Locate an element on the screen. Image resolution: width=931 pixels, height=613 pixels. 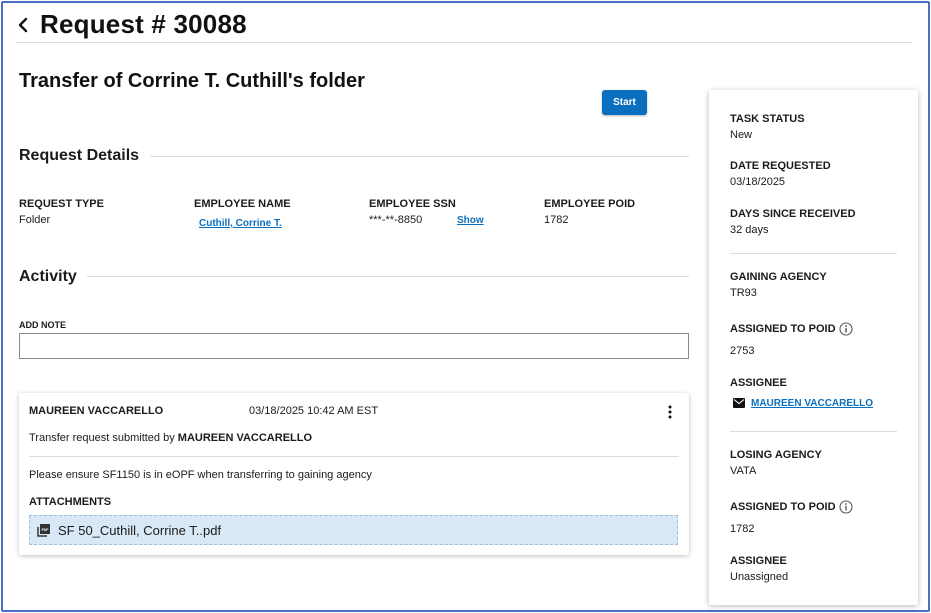
losing-assignee-value: Unassigned is located at coordinates (759, 577).